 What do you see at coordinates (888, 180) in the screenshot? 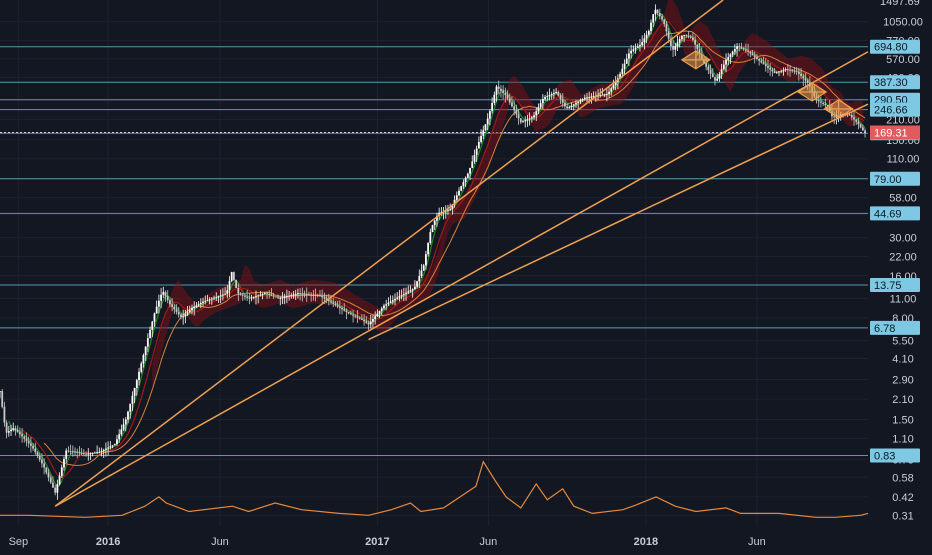
I see `level-label: 79.00` at bounding box center [888, 180].